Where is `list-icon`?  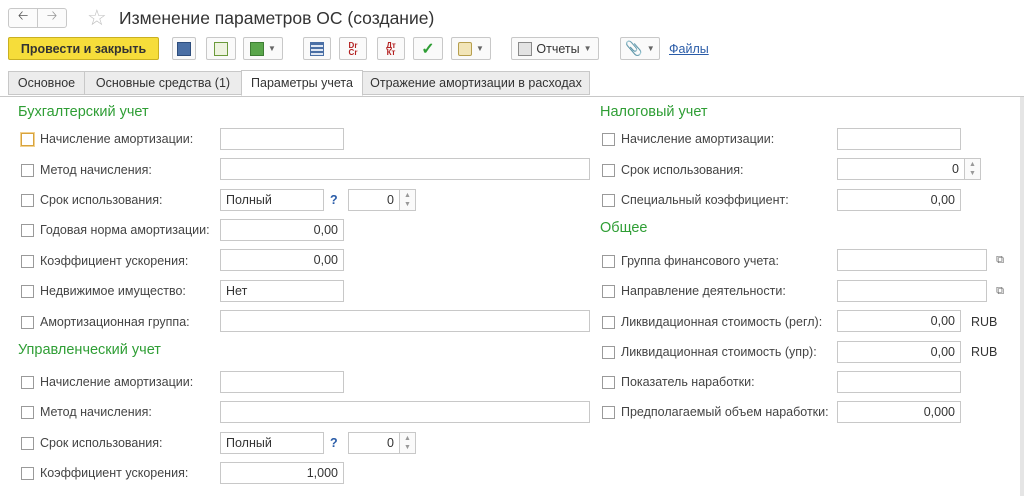
list-icon is located at coordinates (317, 48).